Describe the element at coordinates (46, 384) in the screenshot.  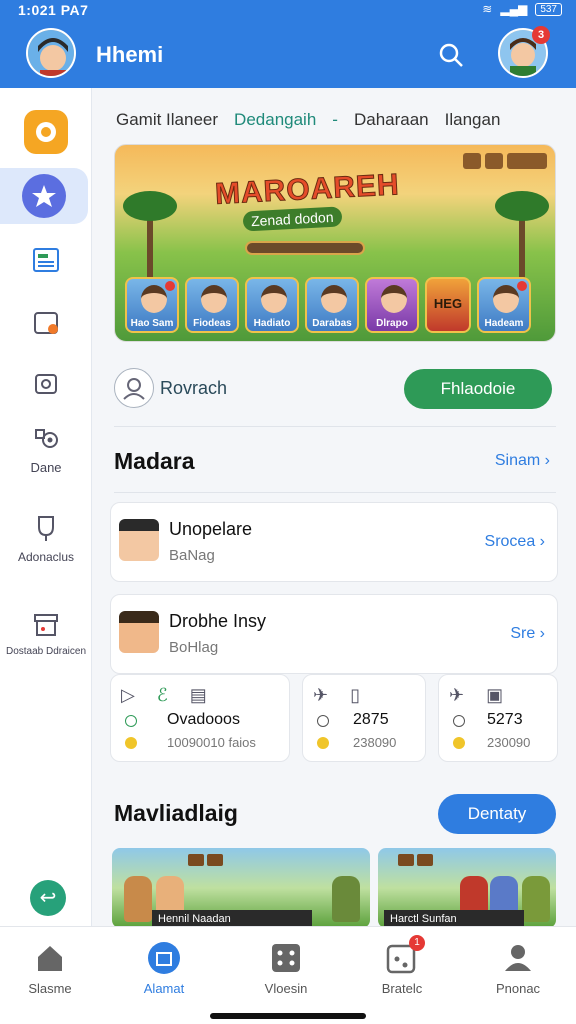
I see `sidebar-item-camera` at that location.